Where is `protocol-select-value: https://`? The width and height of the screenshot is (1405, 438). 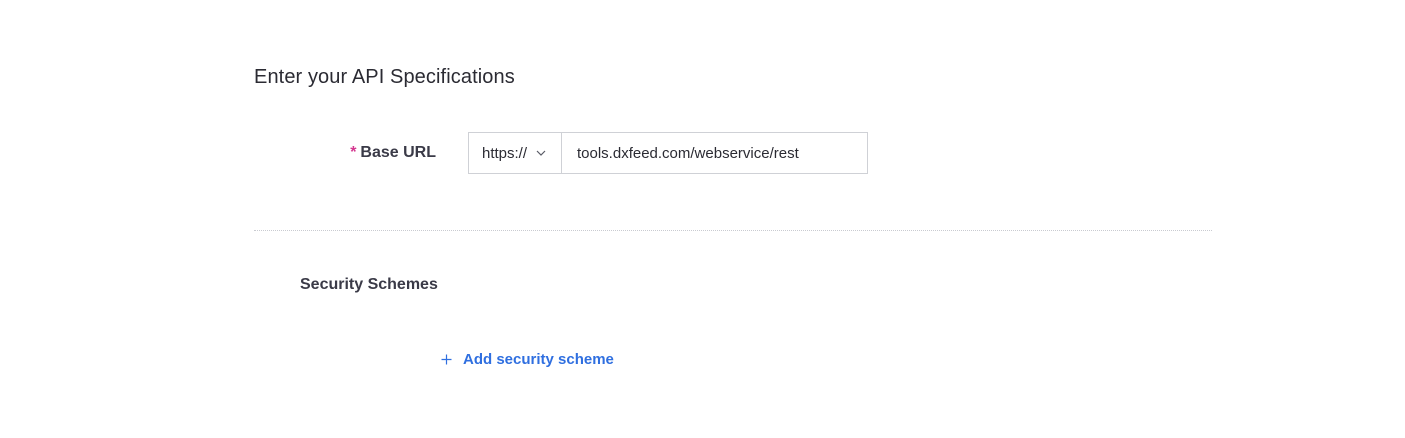 protocol-select-value: https:// is located at coordinates (505, 153).